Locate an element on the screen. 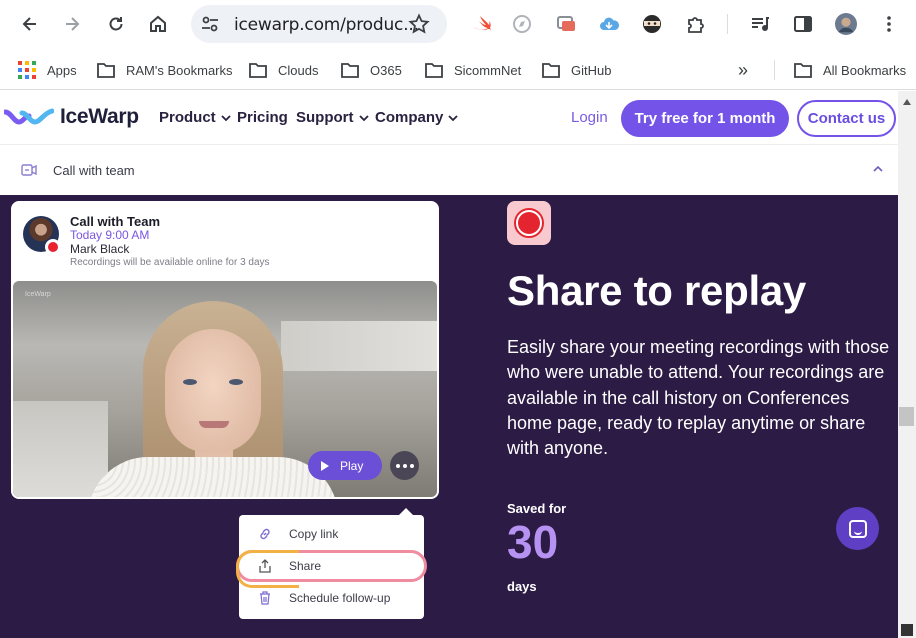 This screenshot has width=916, height=638. contact-us-button: Contact us is located at coordinates (846, 118).